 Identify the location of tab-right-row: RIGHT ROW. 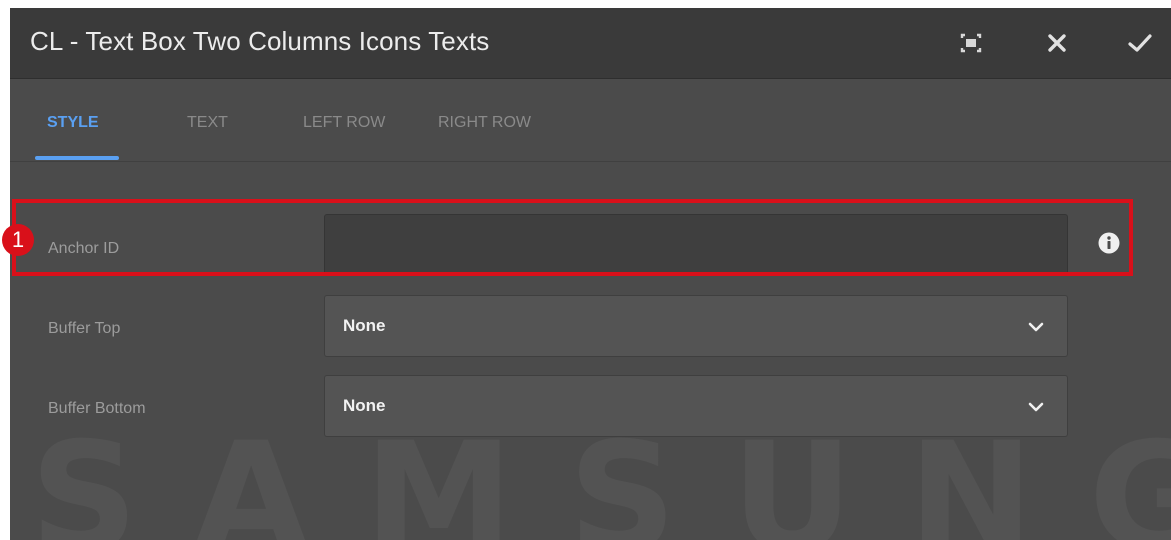
(484, 123).